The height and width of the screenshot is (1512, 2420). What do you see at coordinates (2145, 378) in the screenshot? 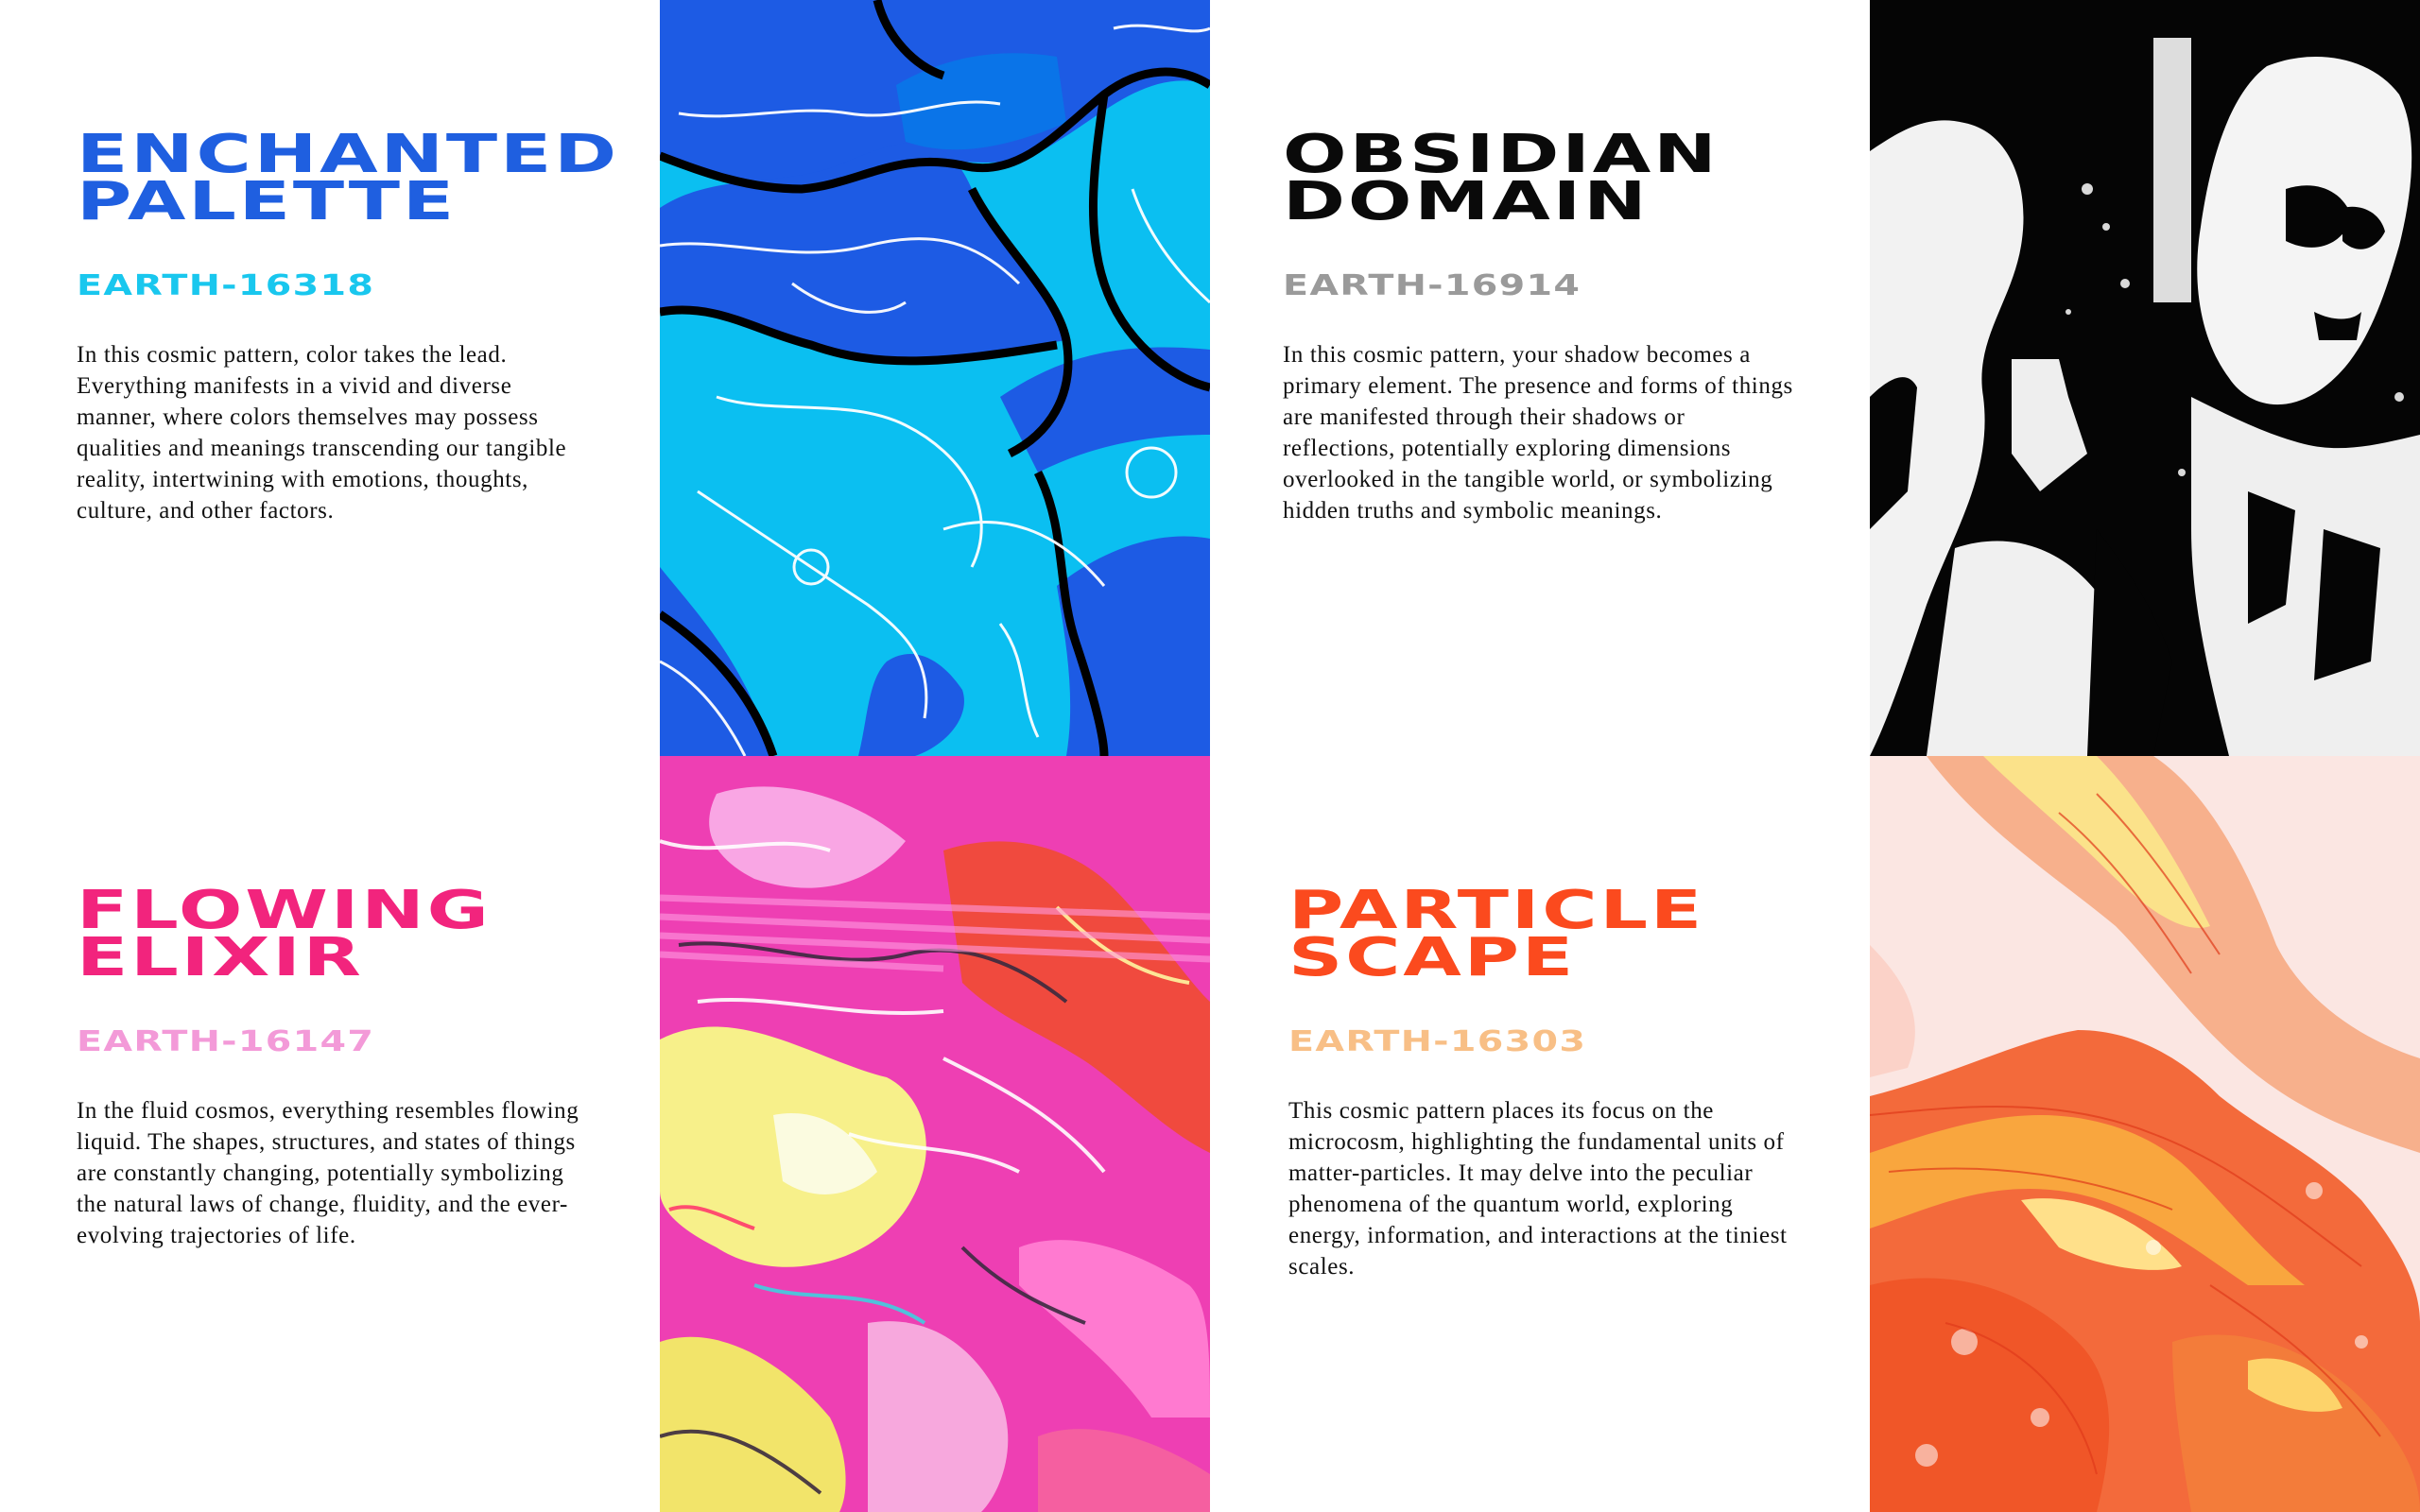
I see `obsidian-domain-artwork` at bounding box center [2145, 378].